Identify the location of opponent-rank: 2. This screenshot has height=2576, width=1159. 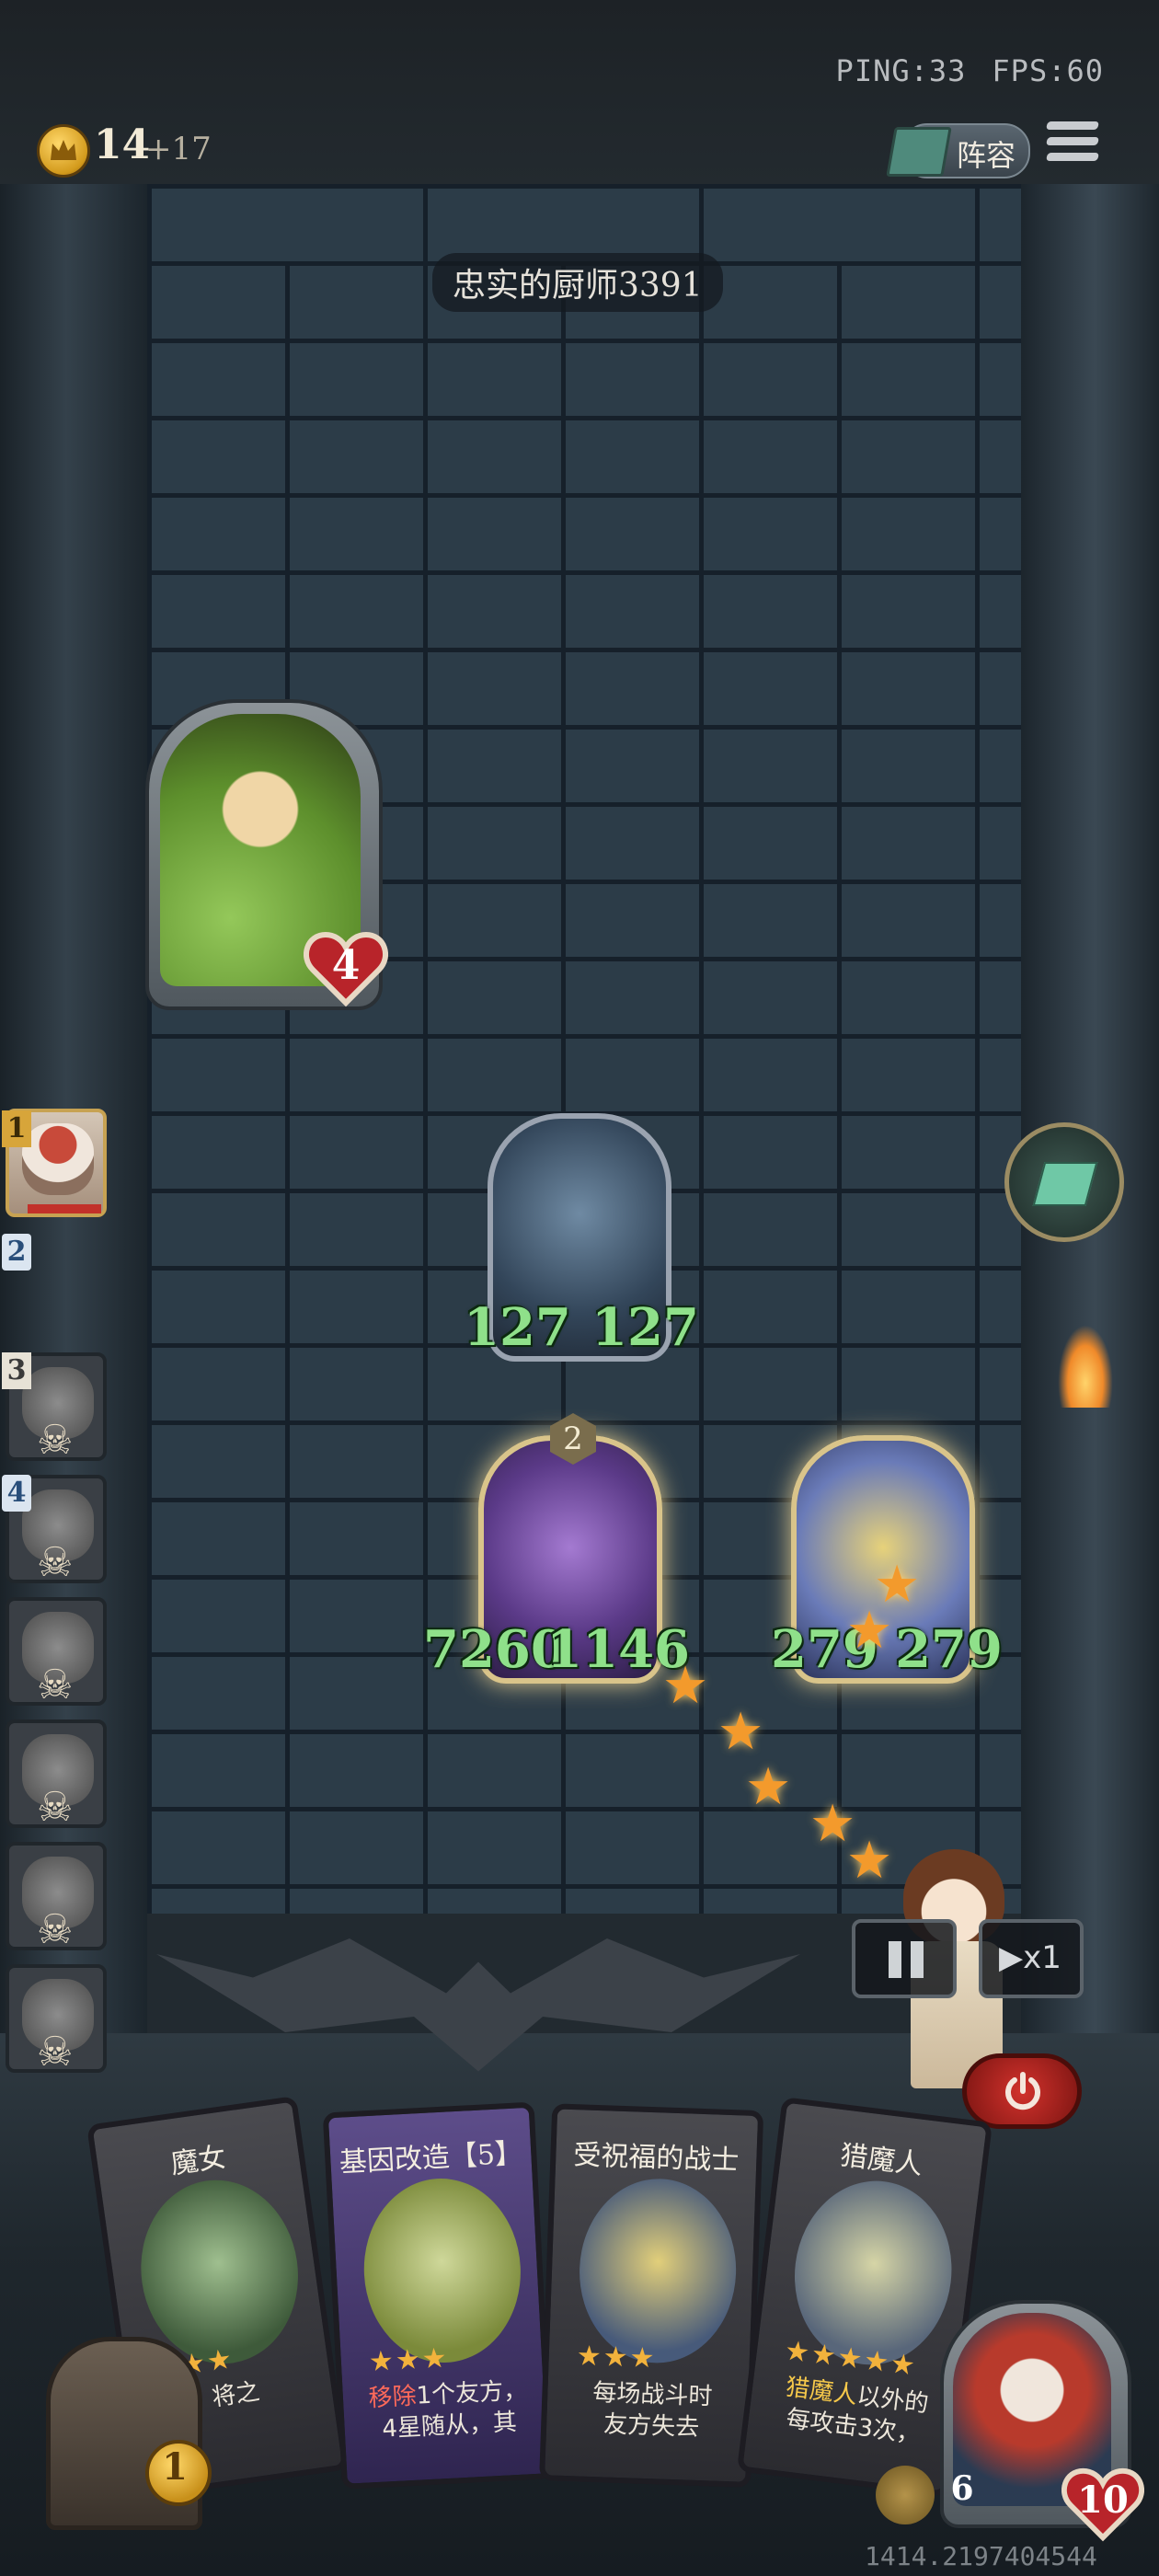
(16, 1252).